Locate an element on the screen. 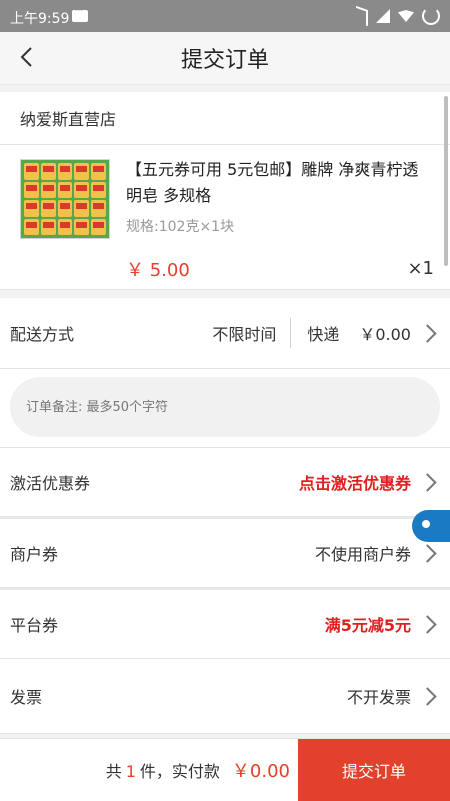  nav-header: 提交订单 is located at coordinates (225, 58).